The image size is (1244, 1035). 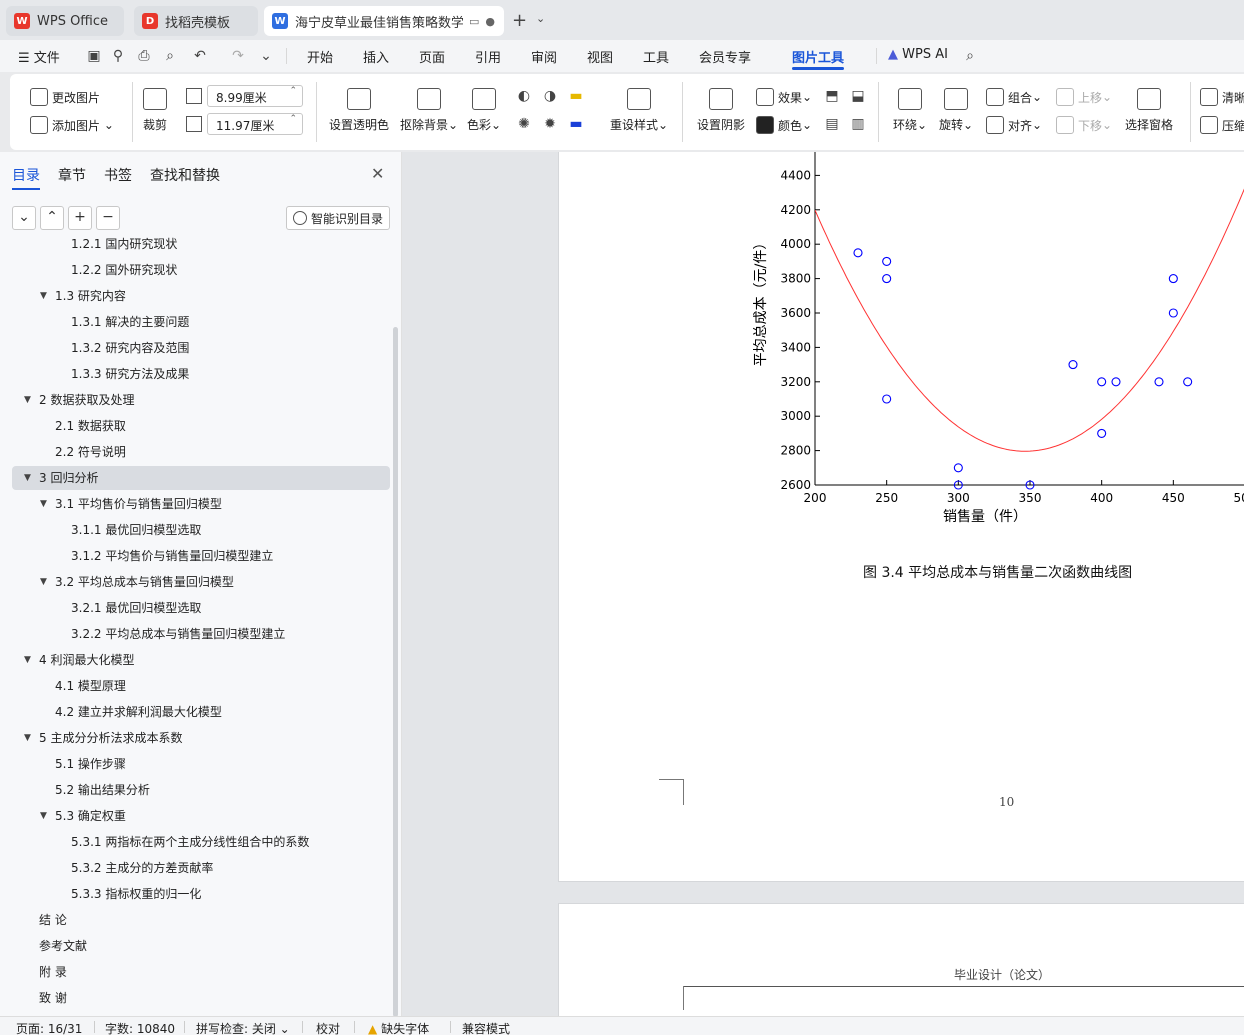 What do you see at coordinates (784, 125) in the screenshot?
I see `fill-color-button: 颜色 ⌄` at bounding box center [784, 125].